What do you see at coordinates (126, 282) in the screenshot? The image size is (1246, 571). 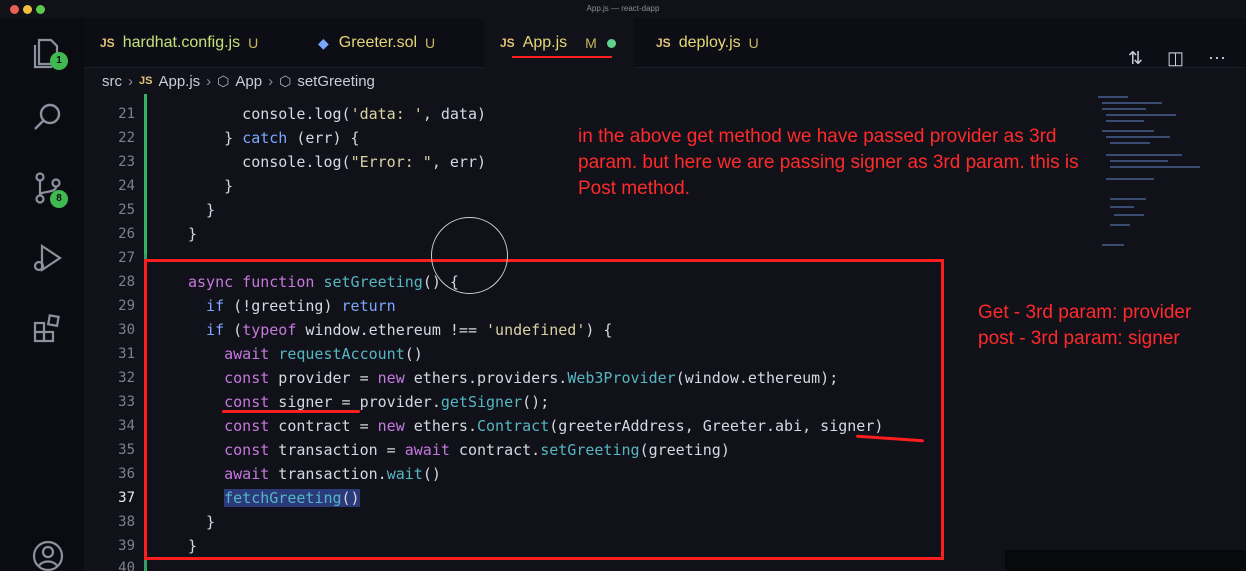 I see `line-number: 28` at bounding box center [126, 282].